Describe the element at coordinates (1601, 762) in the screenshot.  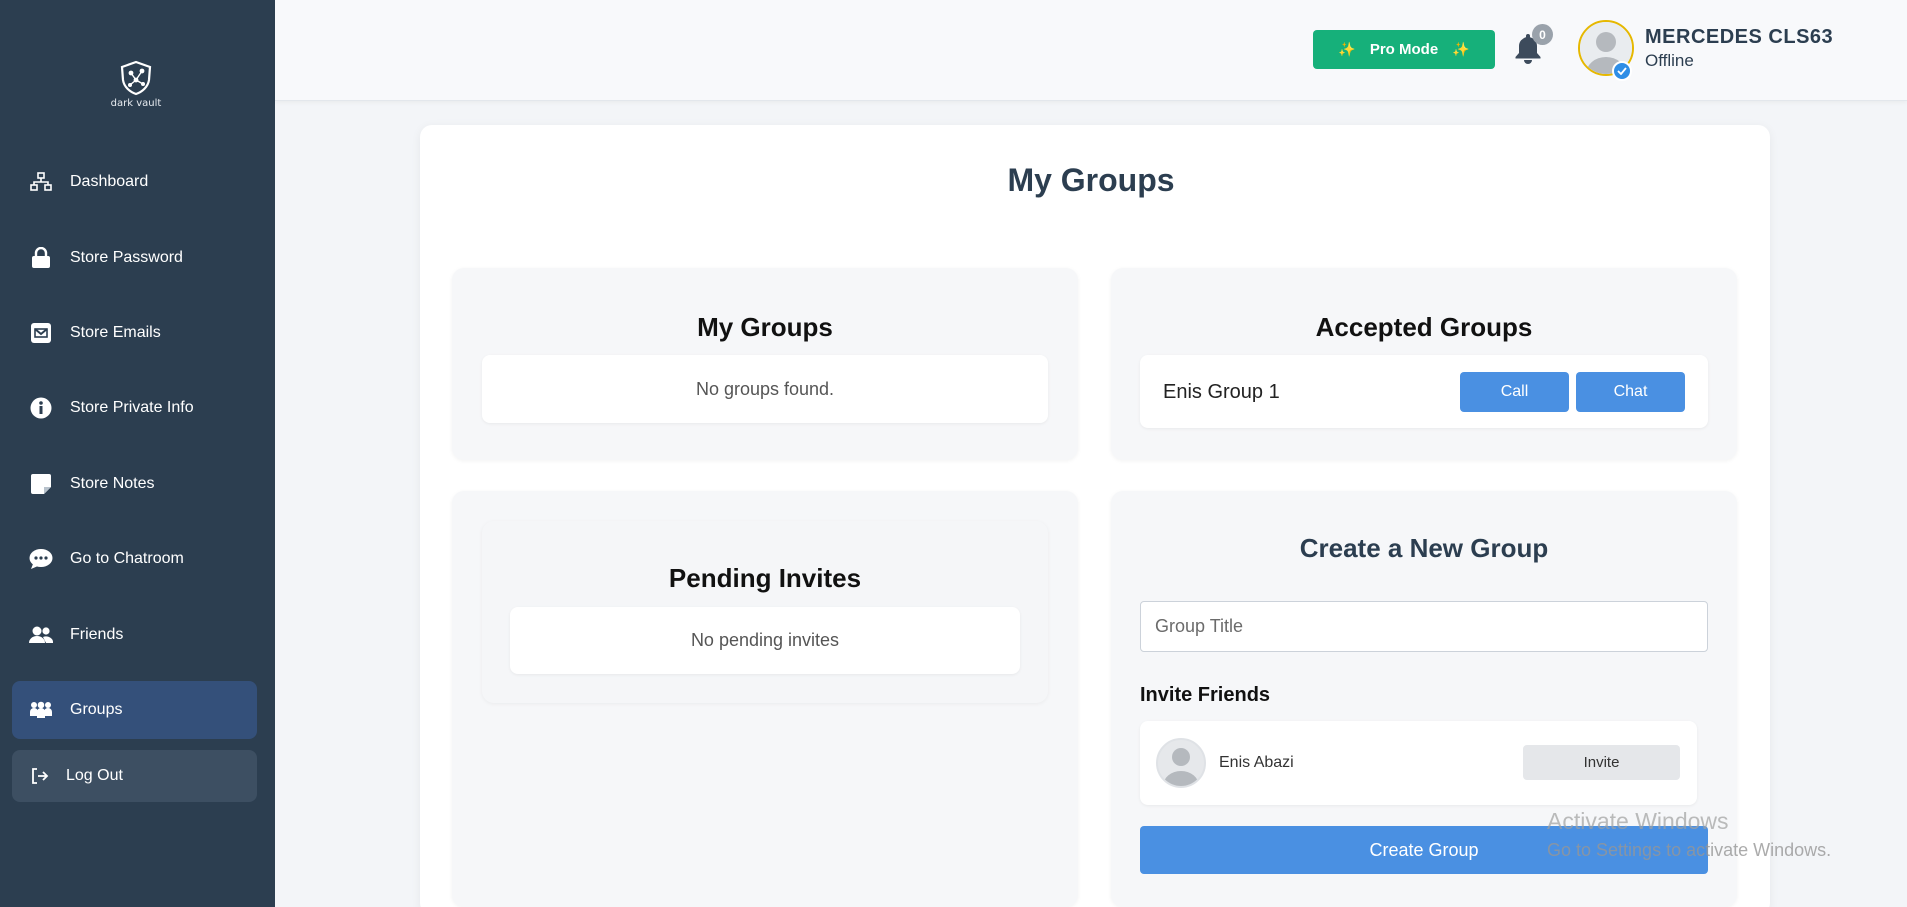
I see `invite-button: Invite` at that location.